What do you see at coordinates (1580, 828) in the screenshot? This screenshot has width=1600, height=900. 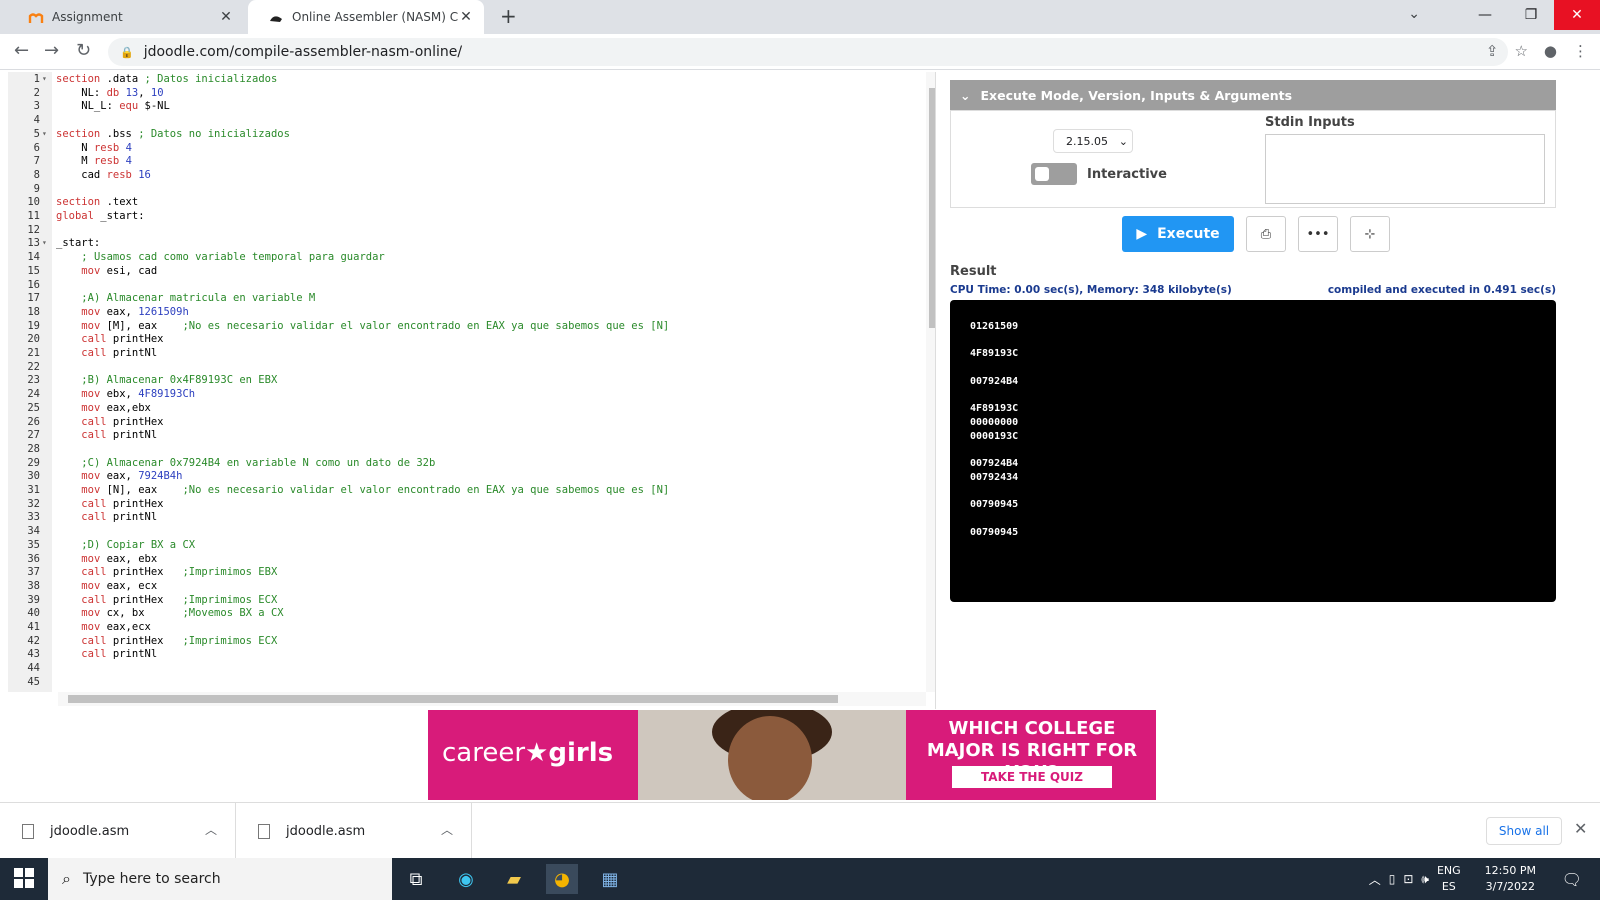 I see `close-icon: ✕` at bounding box center [1580, 828].